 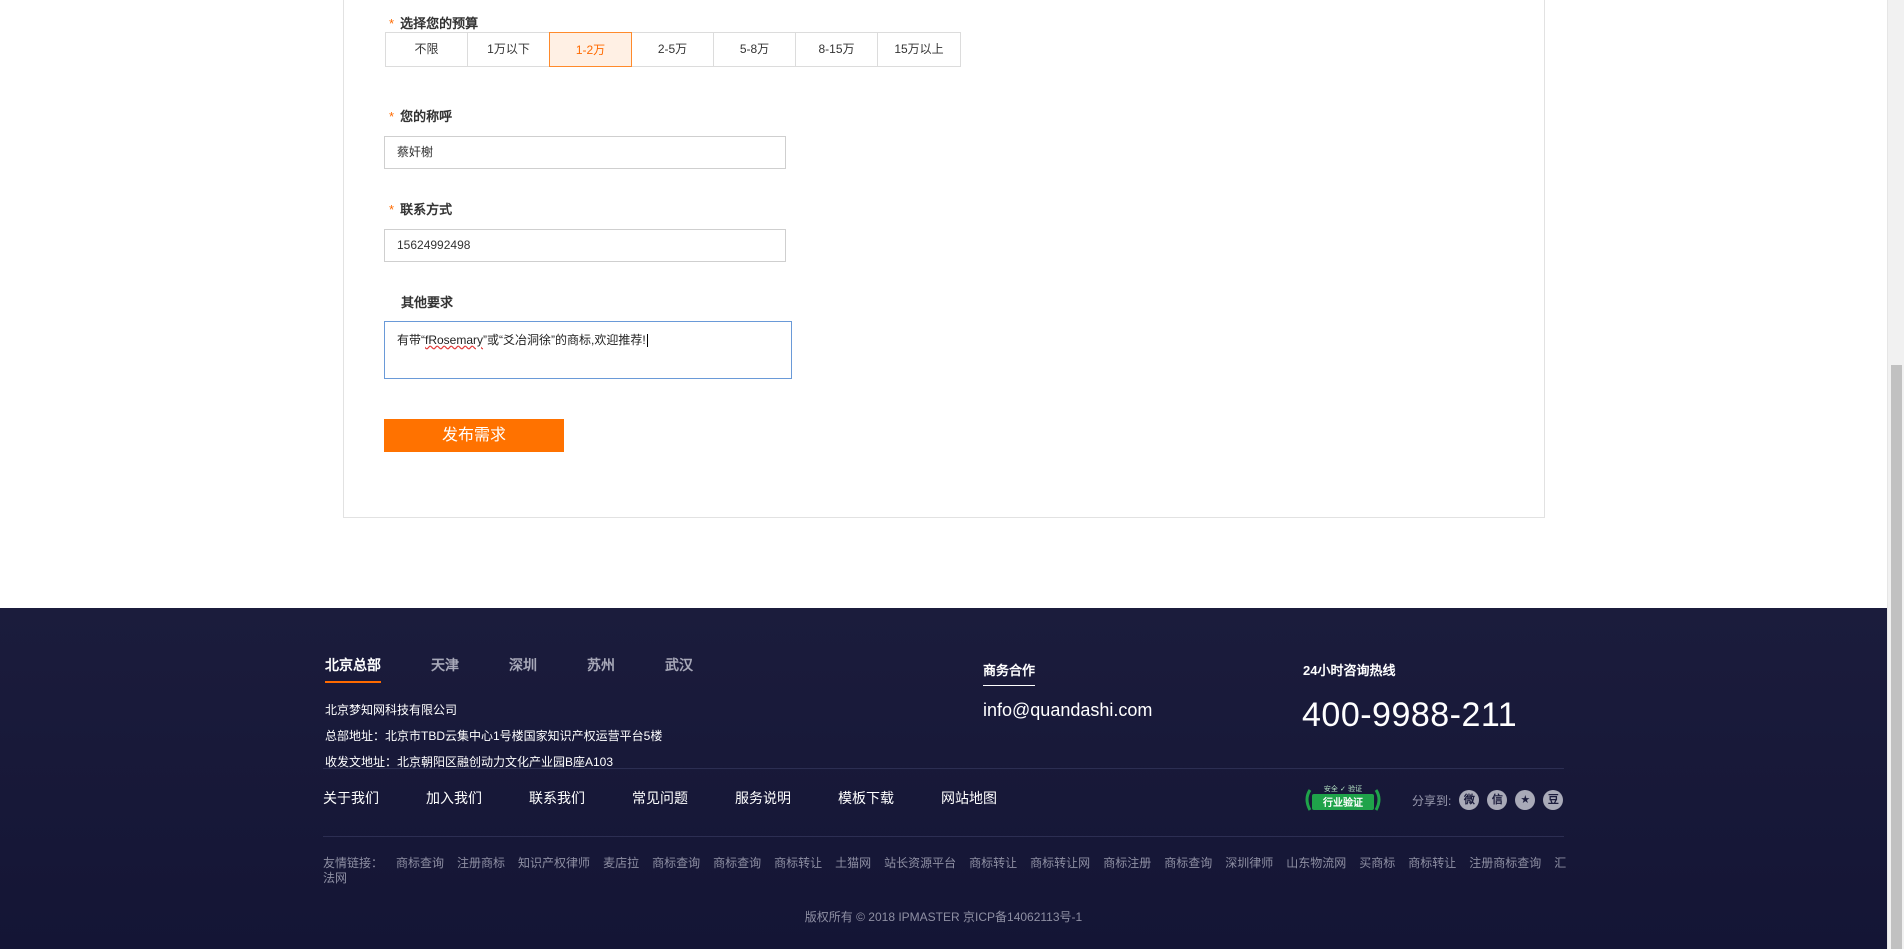 I want to click on budget-selector: 不限 1万以下 1-2万 2-5万 5-8万 8-15万 15万以上, so click(x=673, y=49).